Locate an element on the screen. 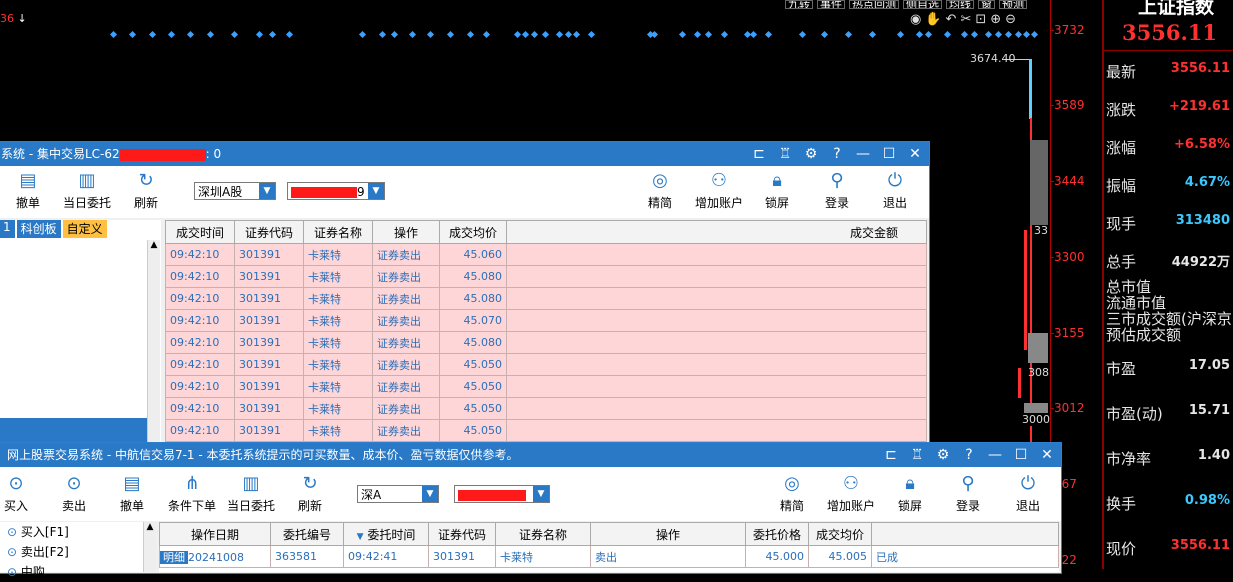  detail-tag: 明细 is located at coordinates (174, 557).